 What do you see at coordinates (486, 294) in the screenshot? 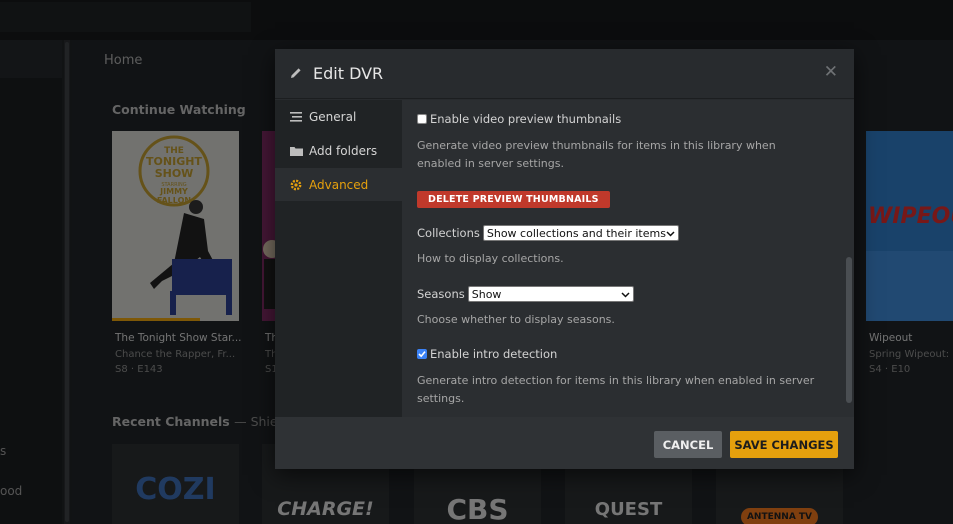
I see `seasons-value: Show` at bounding box center [486, 294].